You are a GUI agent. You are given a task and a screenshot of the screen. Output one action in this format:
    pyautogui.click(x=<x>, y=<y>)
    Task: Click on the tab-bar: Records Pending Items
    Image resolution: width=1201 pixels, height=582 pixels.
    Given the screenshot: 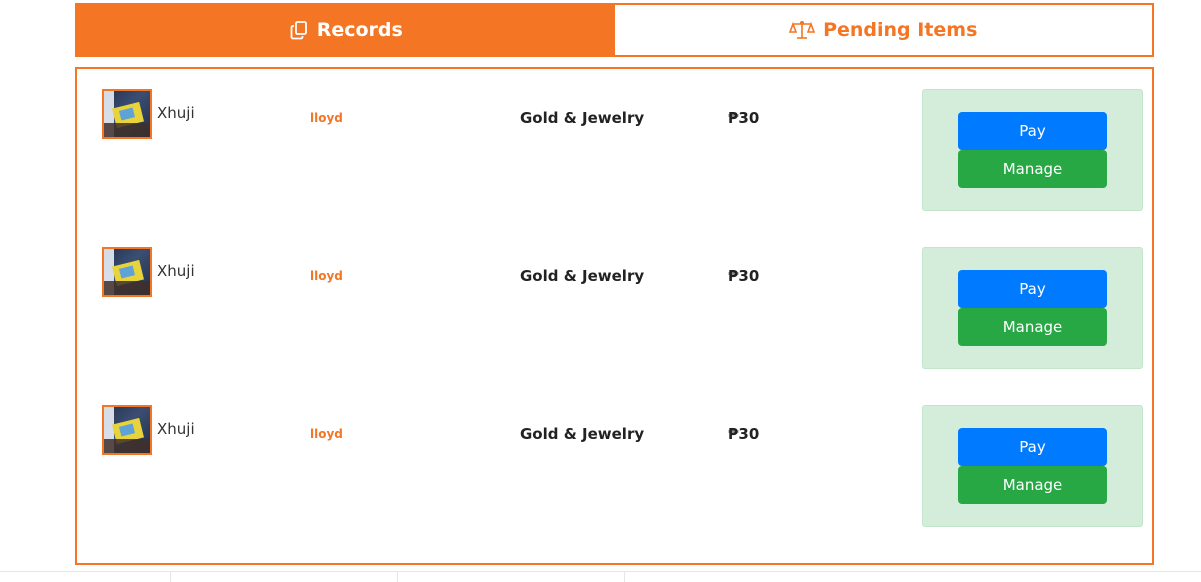 What is the action you would take?
    pyautogui.click(x=614, y=30)
    